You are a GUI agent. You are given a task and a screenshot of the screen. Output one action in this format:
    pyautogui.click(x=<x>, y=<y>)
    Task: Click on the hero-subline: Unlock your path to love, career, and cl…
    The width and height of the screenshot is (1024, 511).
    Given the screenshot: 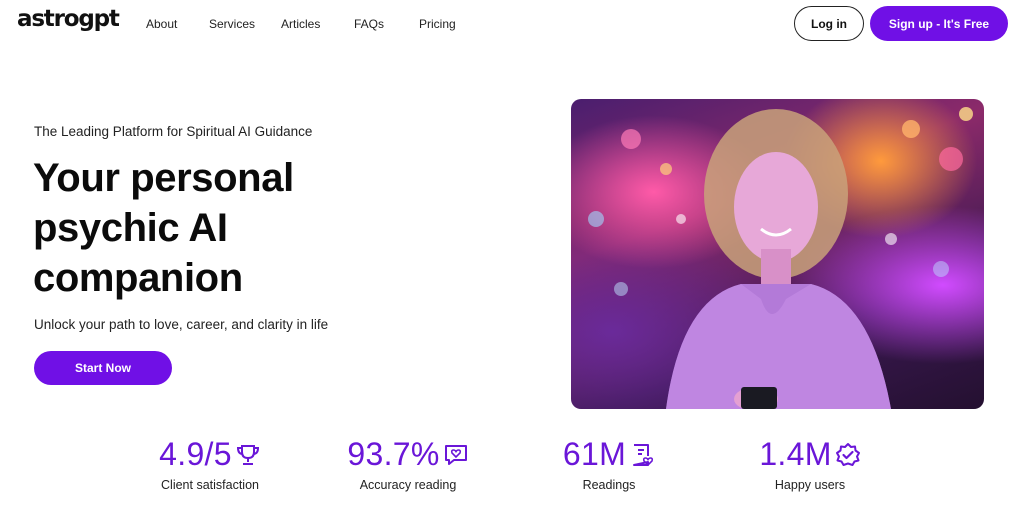 What is the action you would take?
    pyautogui.click(x=181, y=324)
    